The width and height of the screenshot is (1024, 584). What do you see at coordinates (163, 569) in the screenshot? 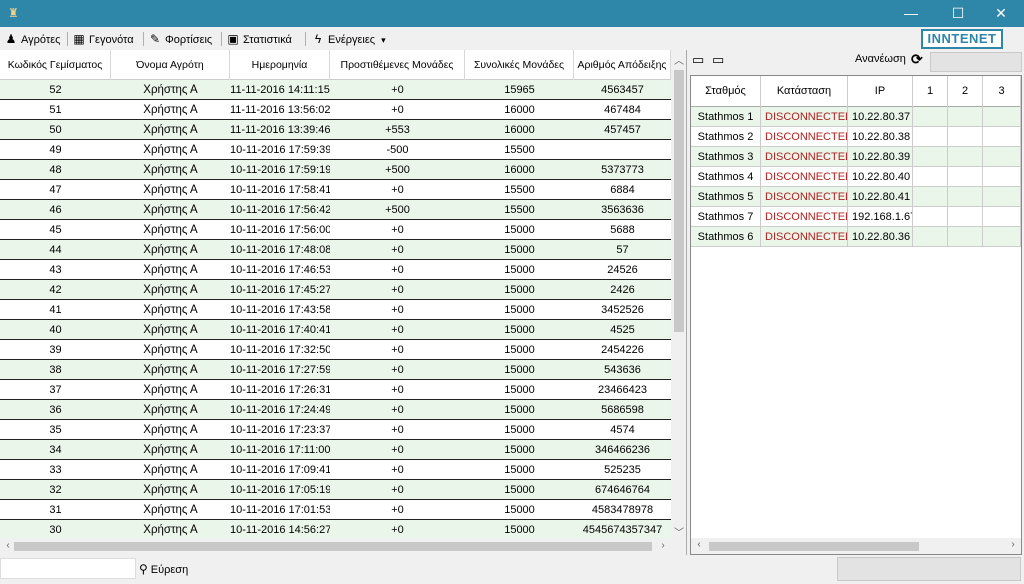
I see `search-button: ⚲ Εύρεση` at bounding box center [163, 569].